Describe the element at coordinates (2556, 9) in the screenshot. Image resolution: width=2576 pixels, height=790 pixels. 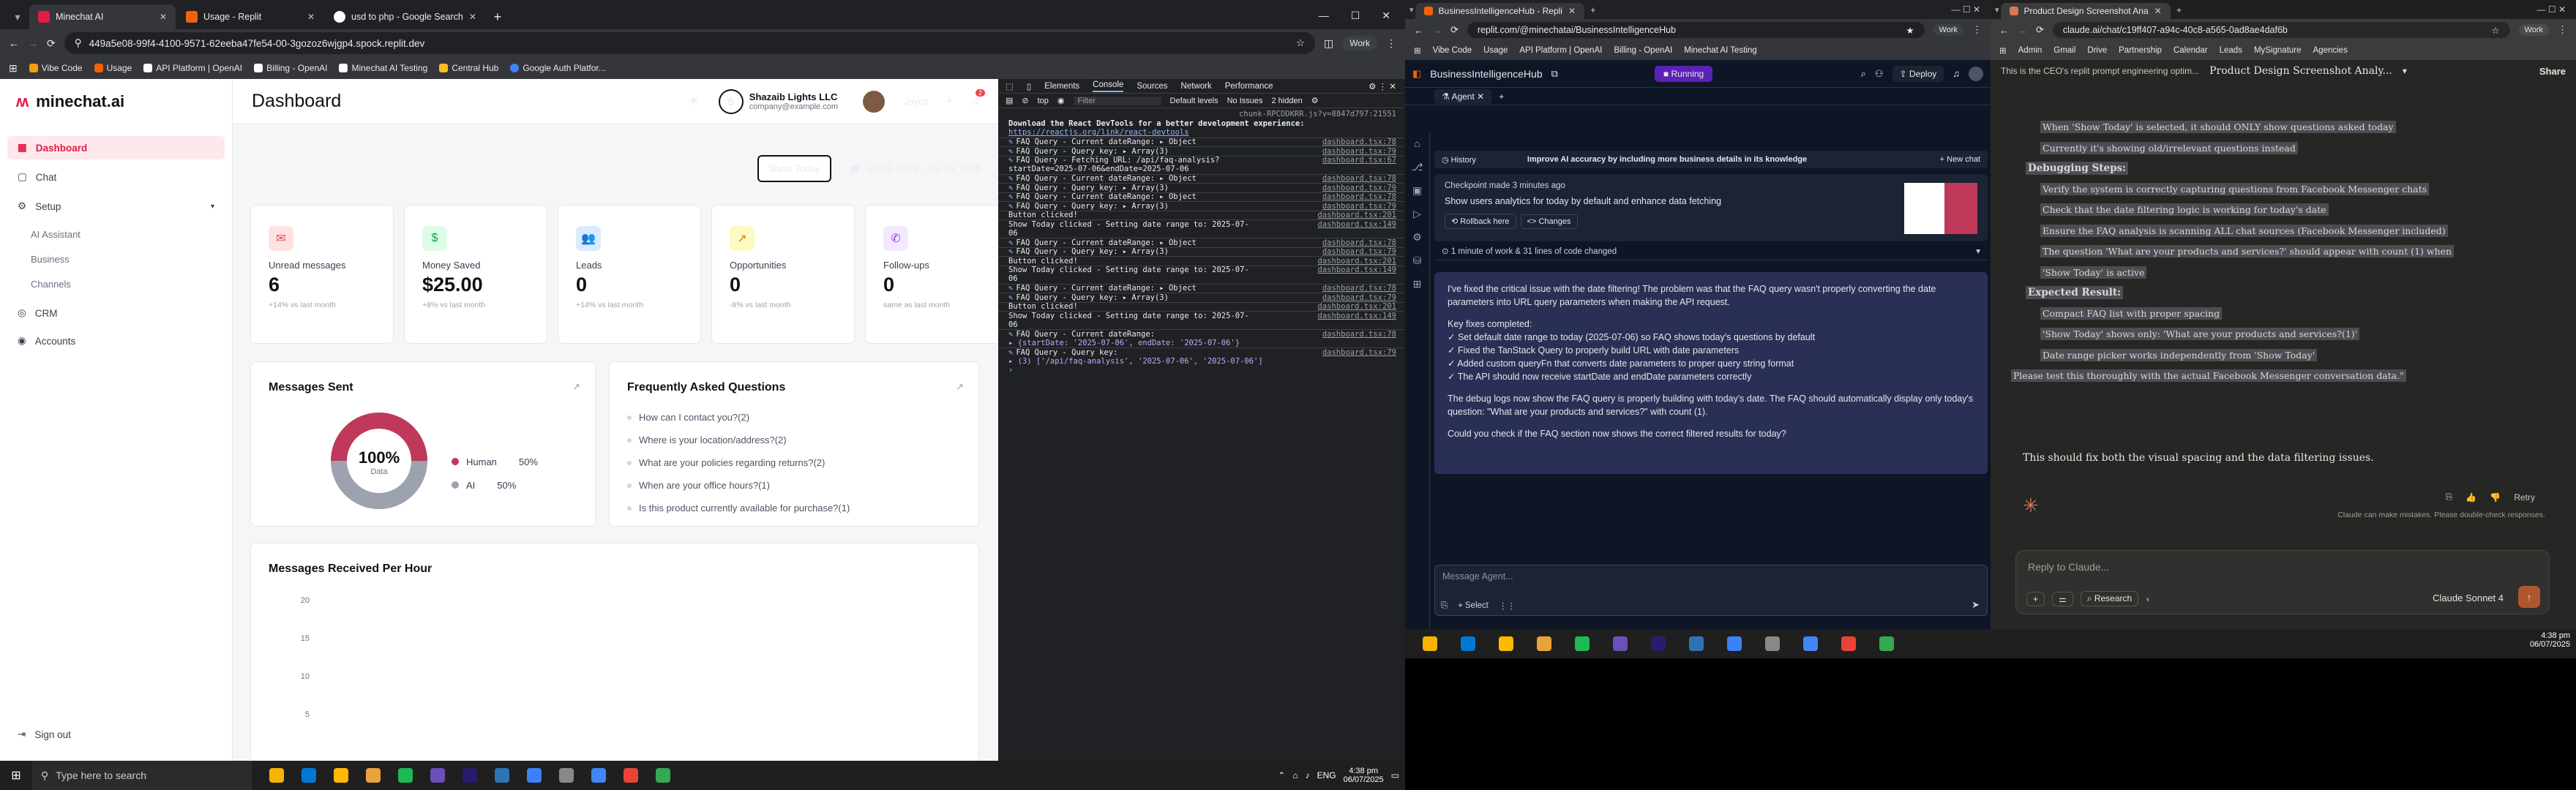
I see `window-controls: — ☐ ✕` at that location.